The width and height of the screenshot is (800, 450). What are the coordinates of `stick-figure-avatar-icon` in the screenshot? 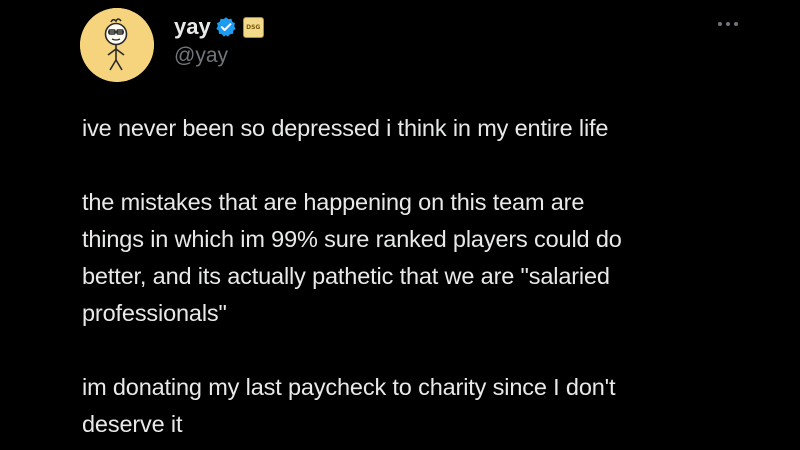 It's located at (117, 45).